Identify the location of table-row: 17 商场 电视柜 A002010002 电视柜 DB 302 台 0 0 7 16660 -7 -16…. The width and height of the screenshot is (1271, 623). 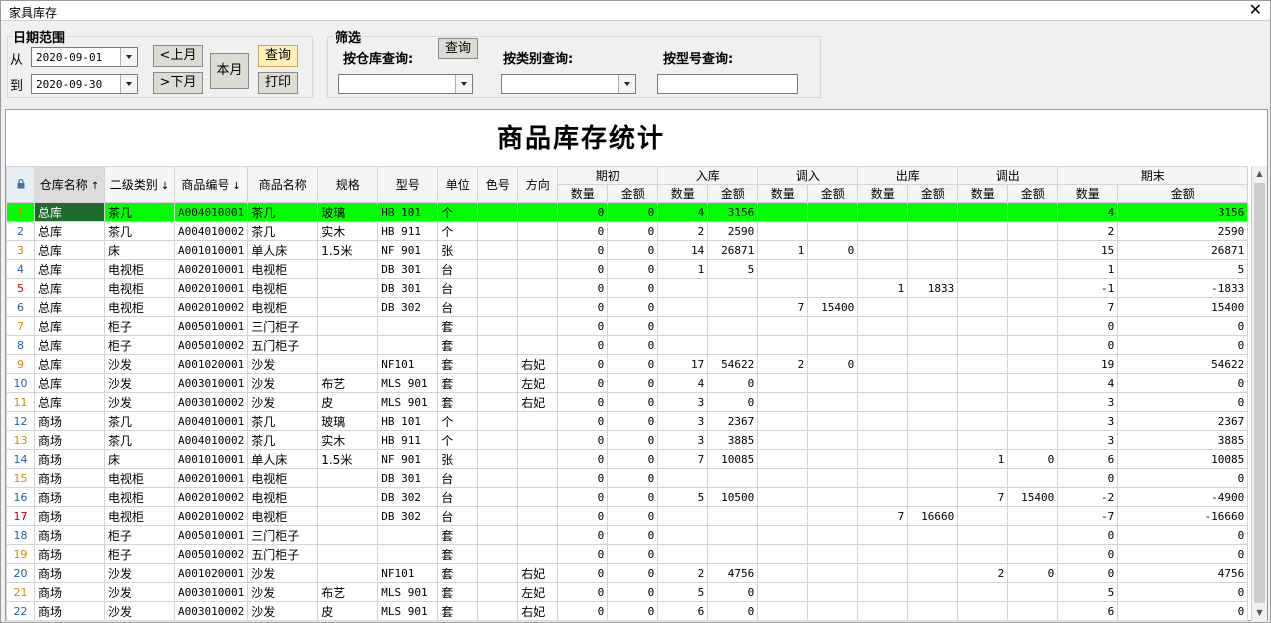
(627, 516).